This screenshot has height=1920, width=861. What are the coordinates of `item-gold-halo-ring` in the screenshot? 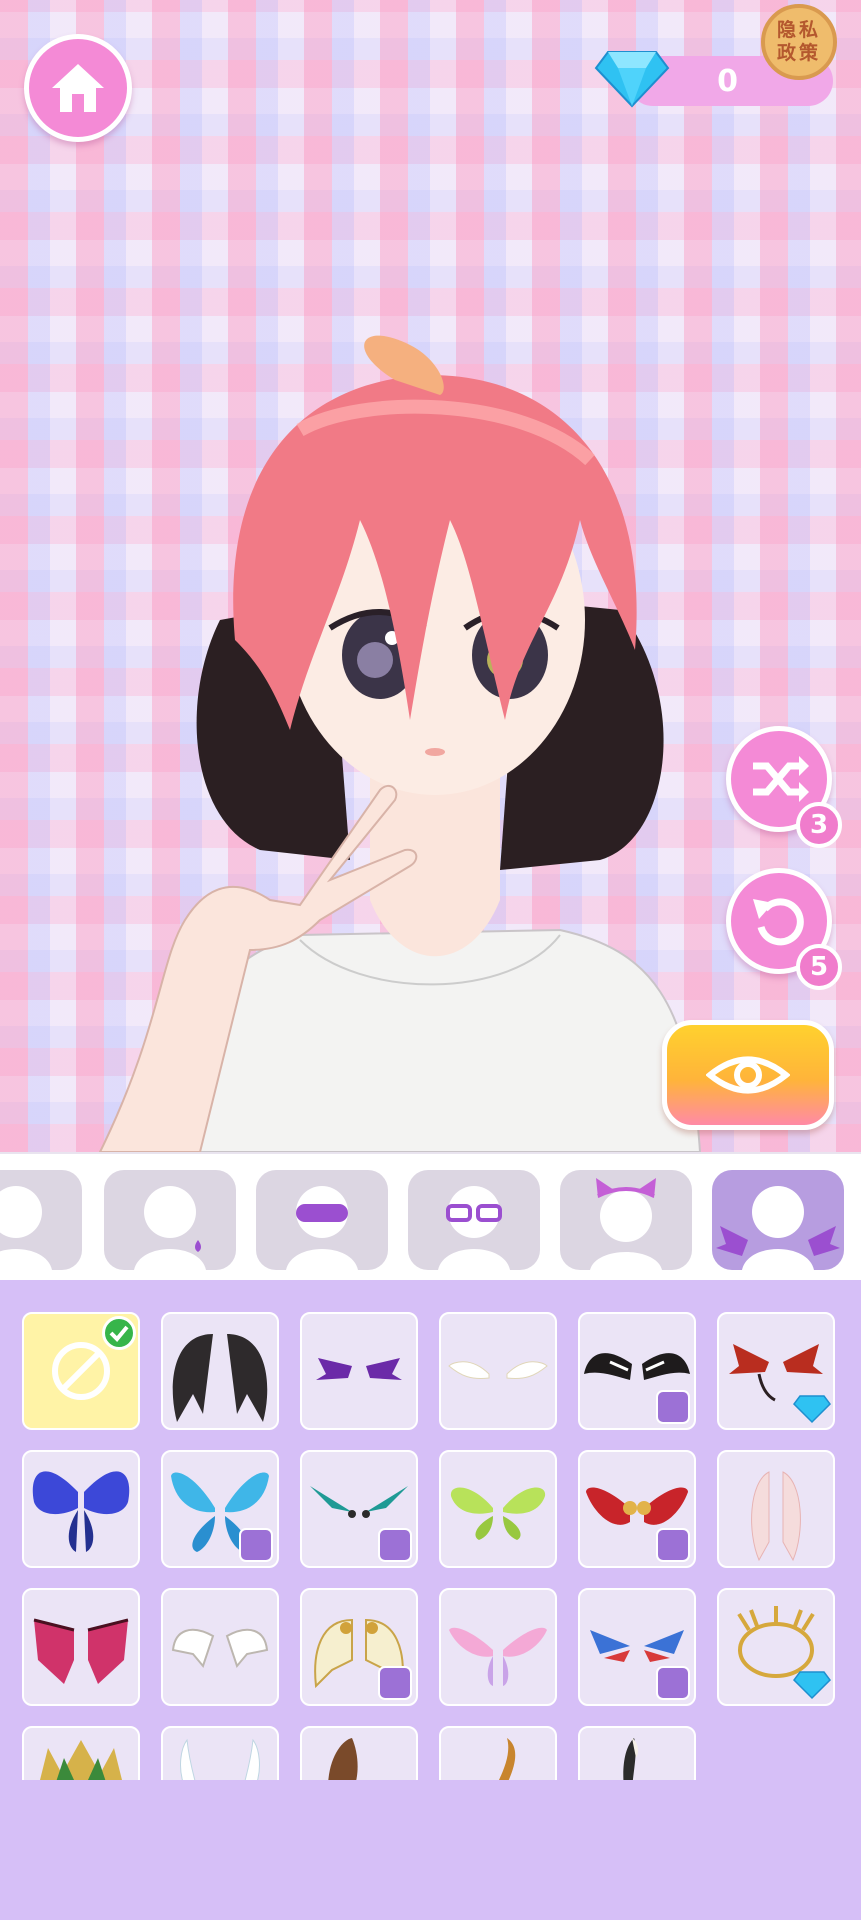 It's located at (776, 1647).